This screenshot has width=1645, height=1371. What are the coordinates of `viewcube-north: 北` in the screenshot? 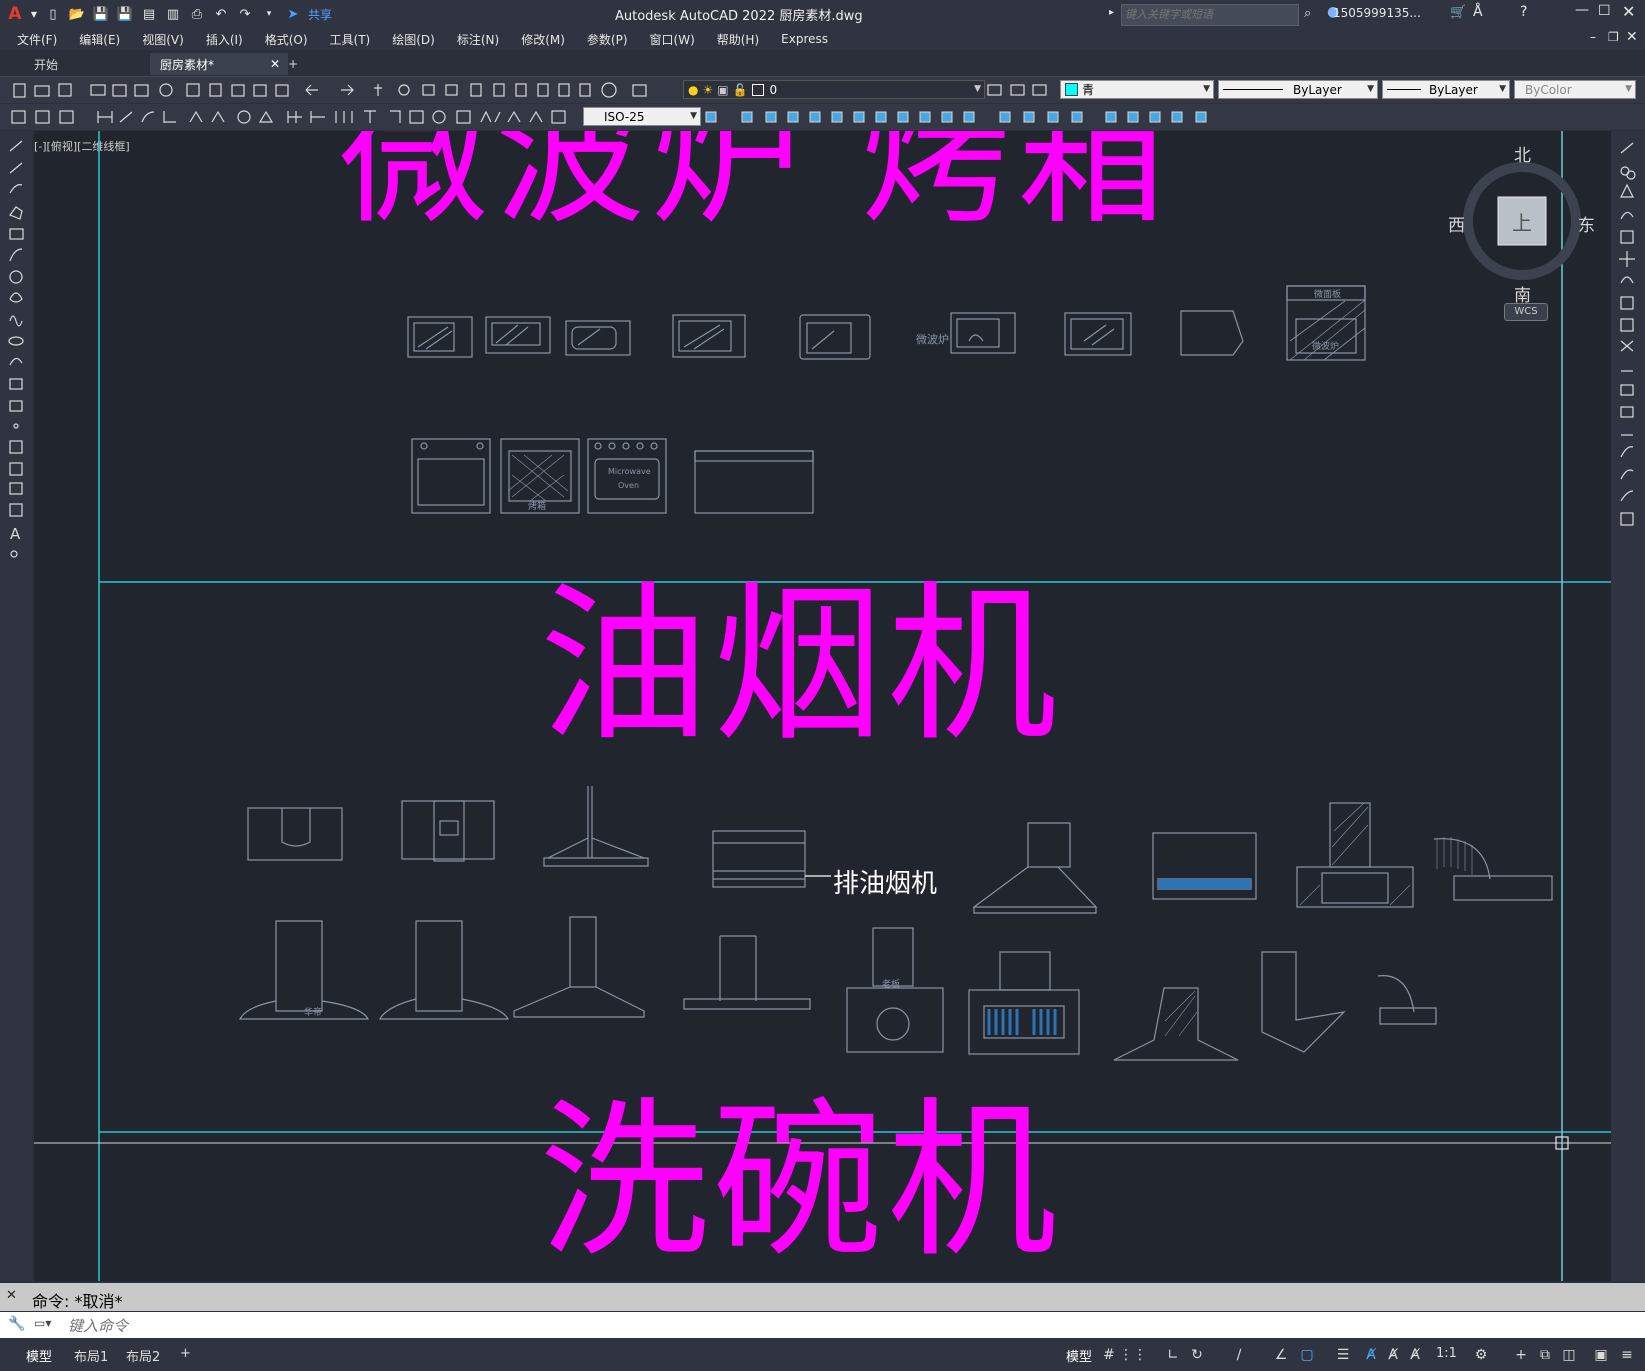 It's located at (1522, 153).